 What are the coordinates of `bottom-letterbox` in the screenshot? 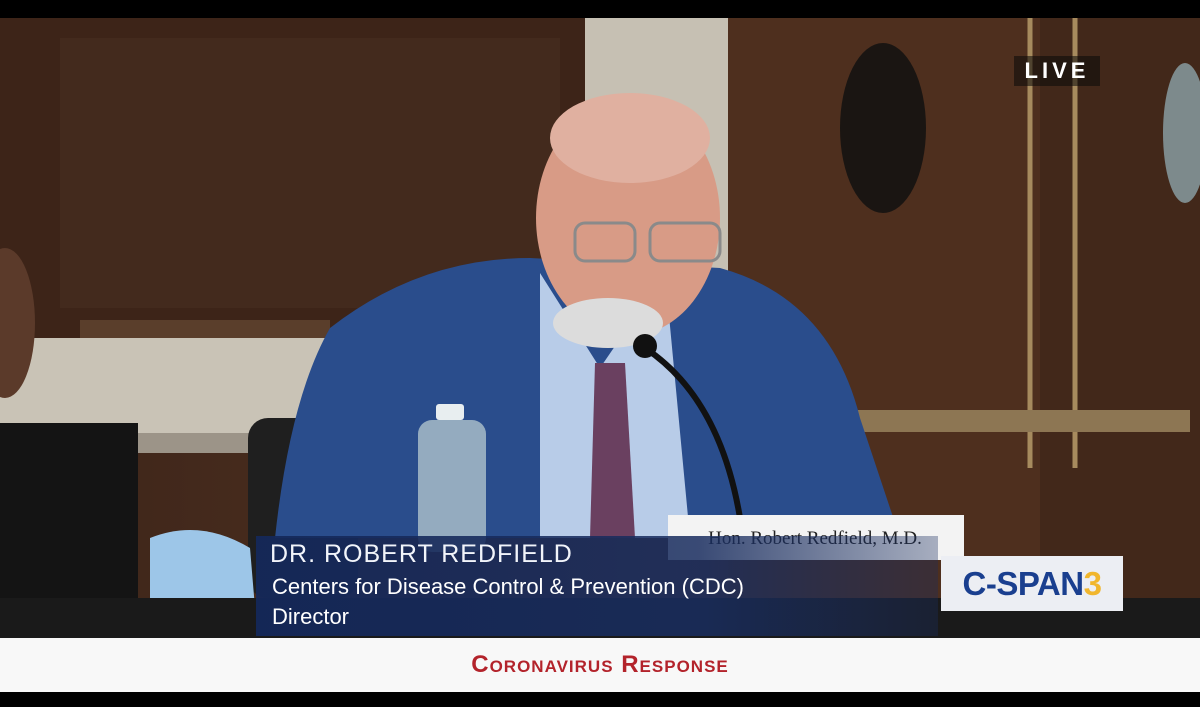 It's located at (600, 699).